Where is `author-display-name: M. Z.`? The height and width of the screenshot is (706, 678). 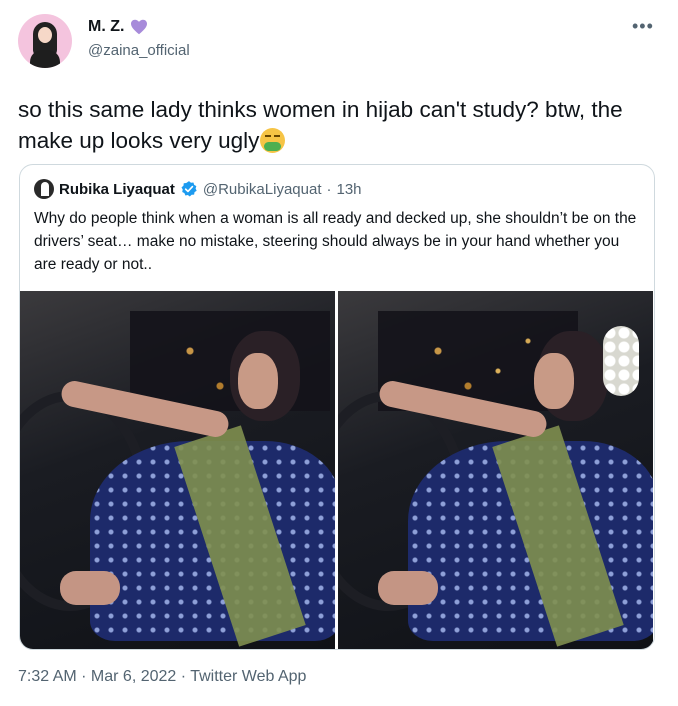 author-display-name: M. Z. is located at coordinates (106, 27).